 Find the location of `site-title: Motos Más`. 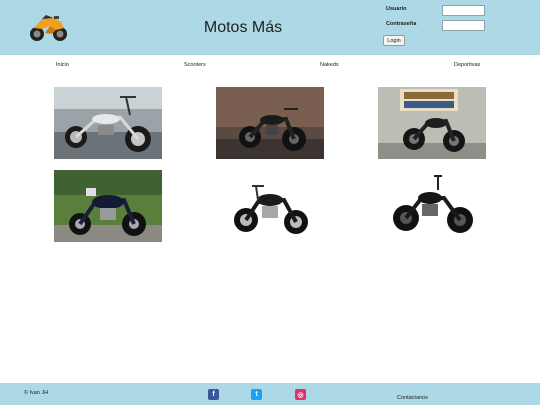

site-title: Motos Más is located at coordinates (243, 27).